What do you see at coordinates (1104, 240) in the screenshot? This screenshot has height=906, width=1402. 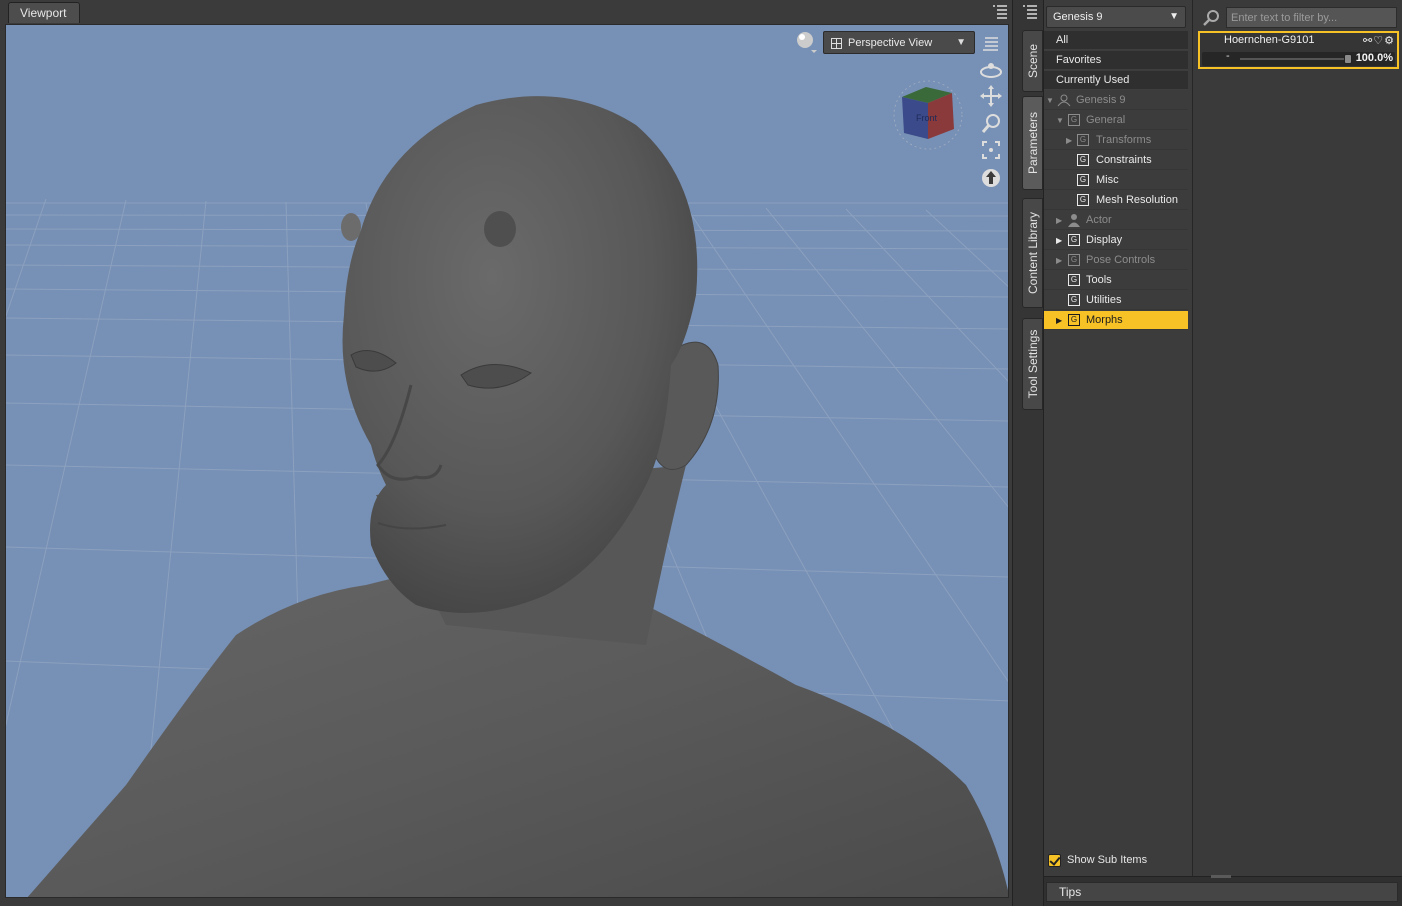 I see `tree-item-label: Display` at bounding box center [1104, 240].